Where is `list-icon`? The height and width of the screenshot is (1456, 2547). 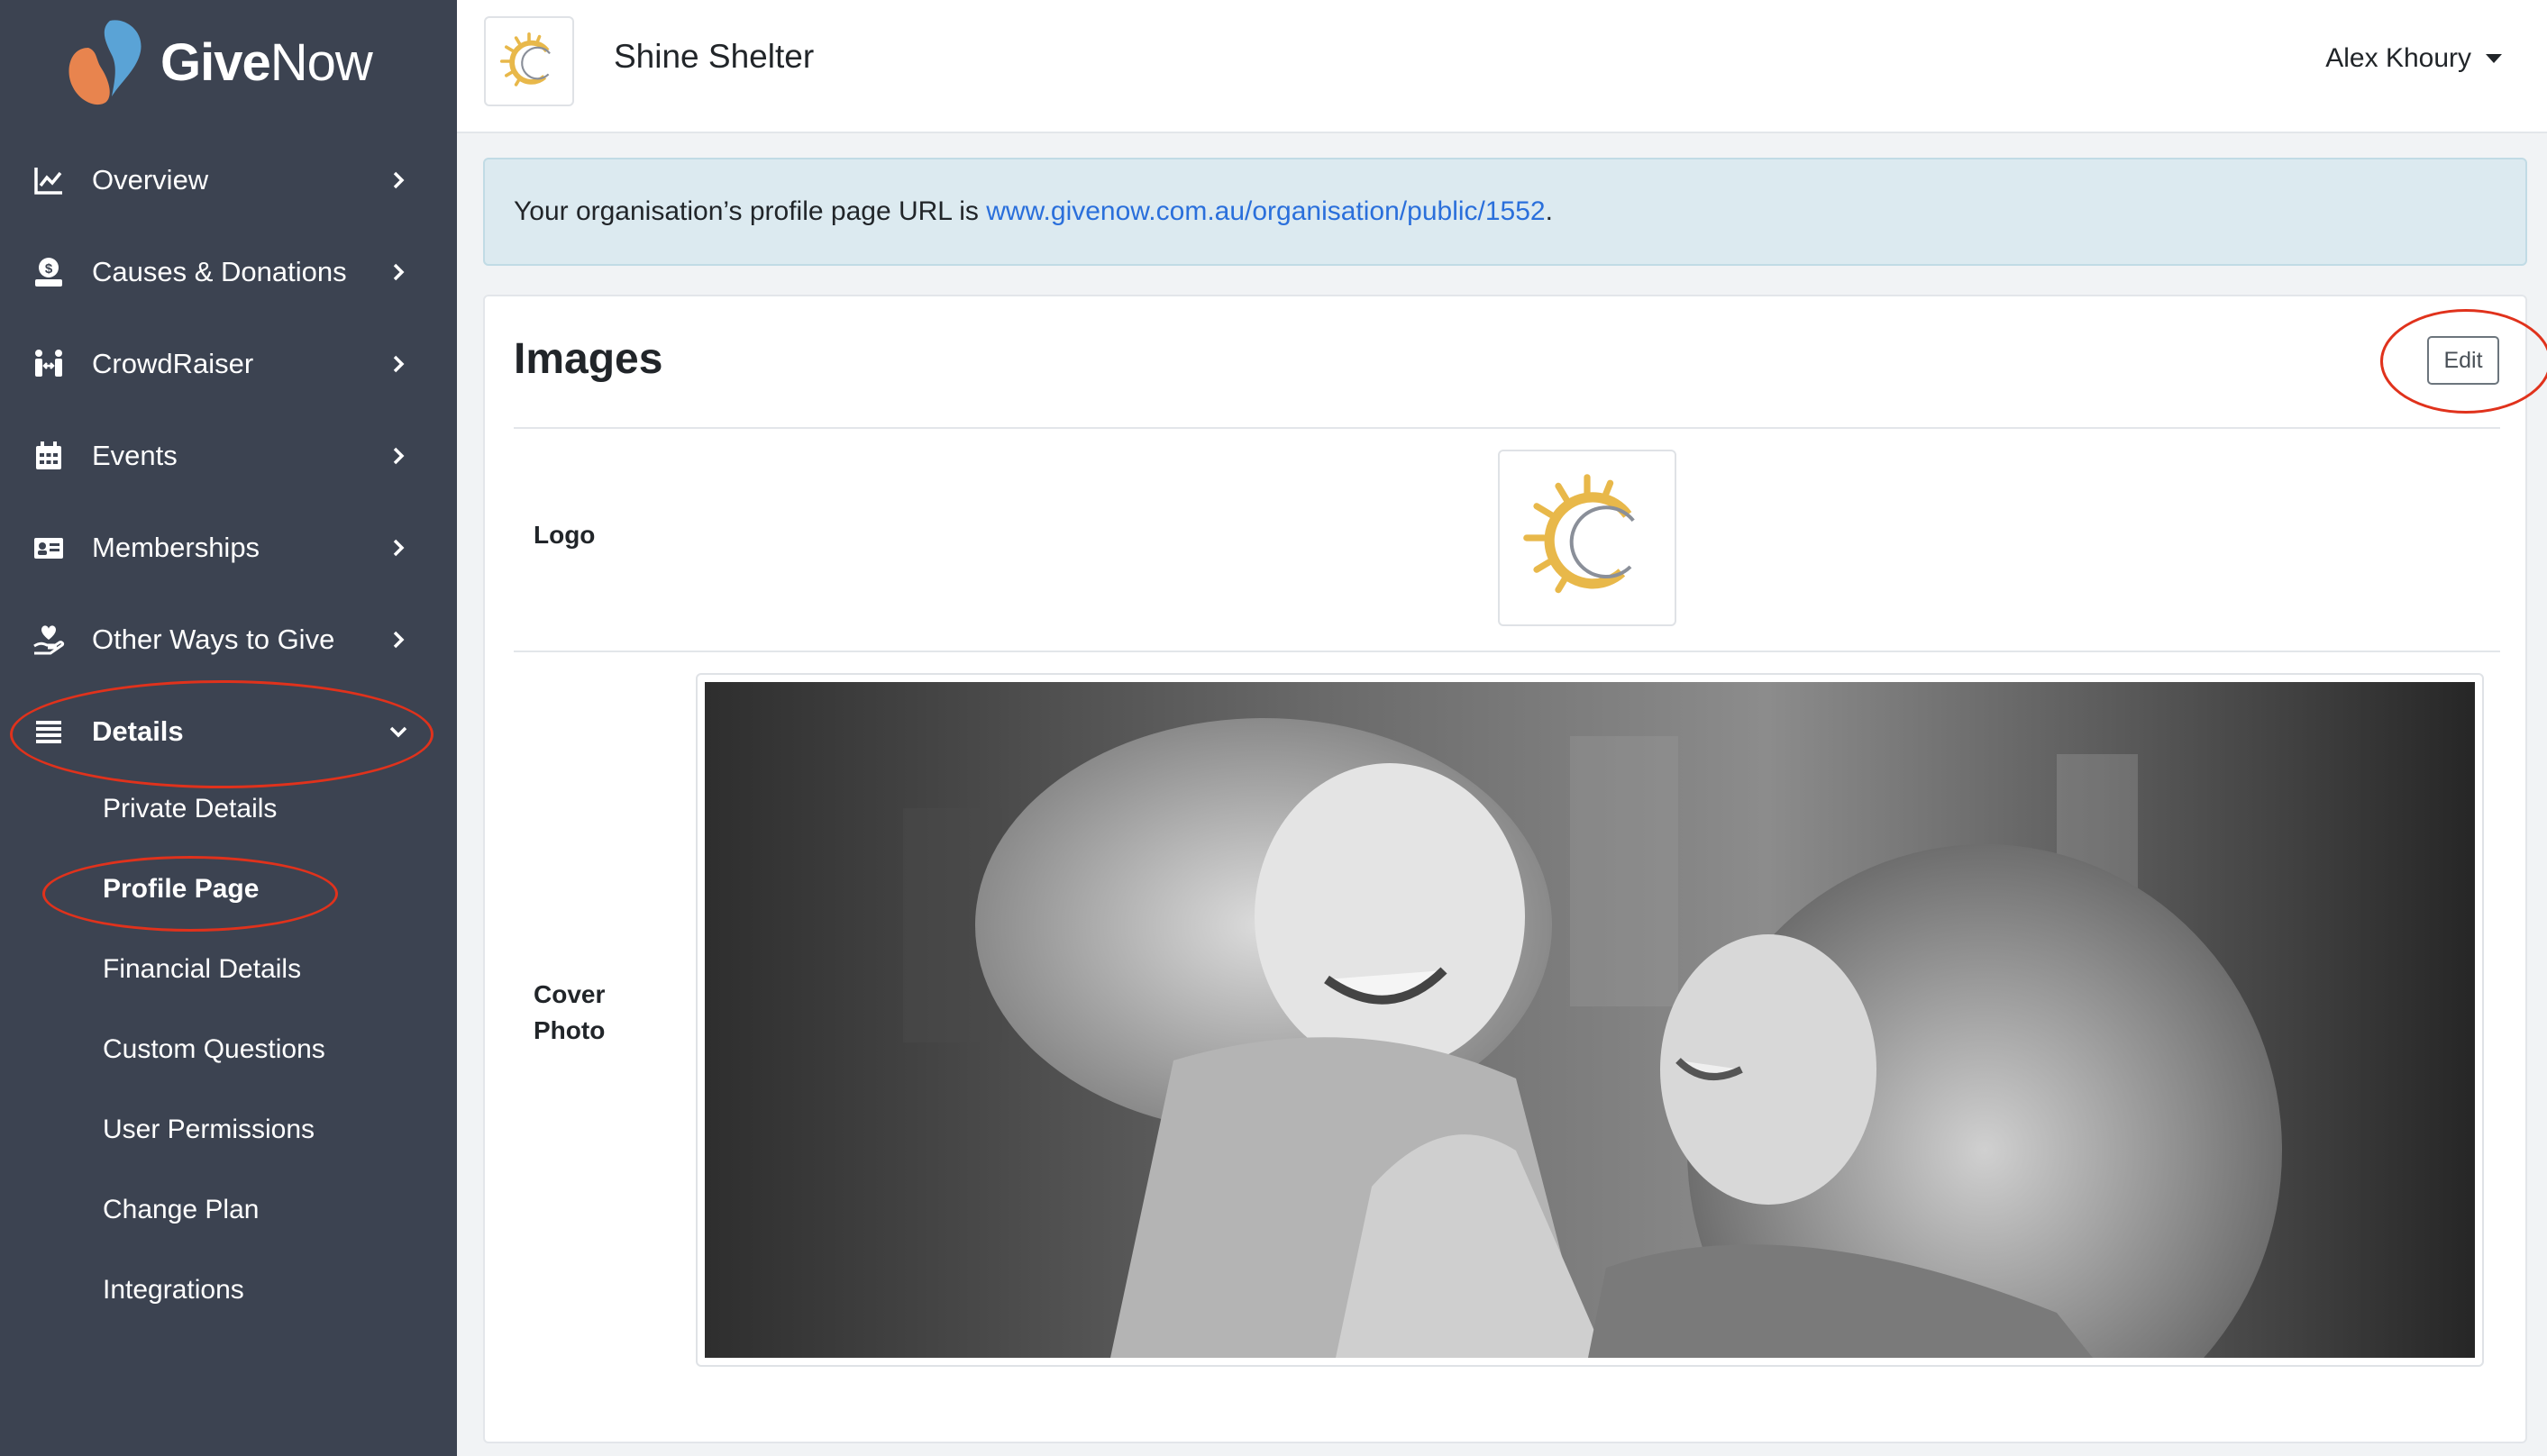 list-icon is located at coordinates (48, 732).